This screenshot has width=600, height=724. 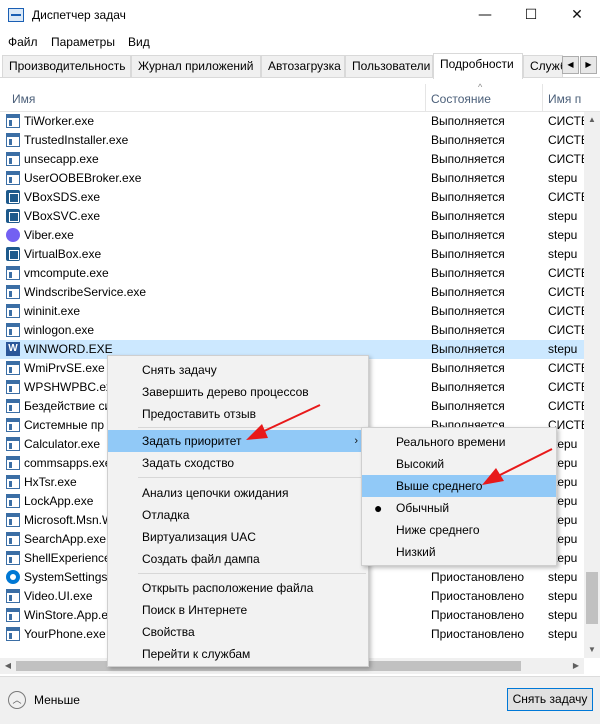 What do you see at coordinates (292, 197) in the screenshot?
I see `table-row: VBoxSDS.exe Выполняется СИСТЕ` at bounding box center [292, 197].